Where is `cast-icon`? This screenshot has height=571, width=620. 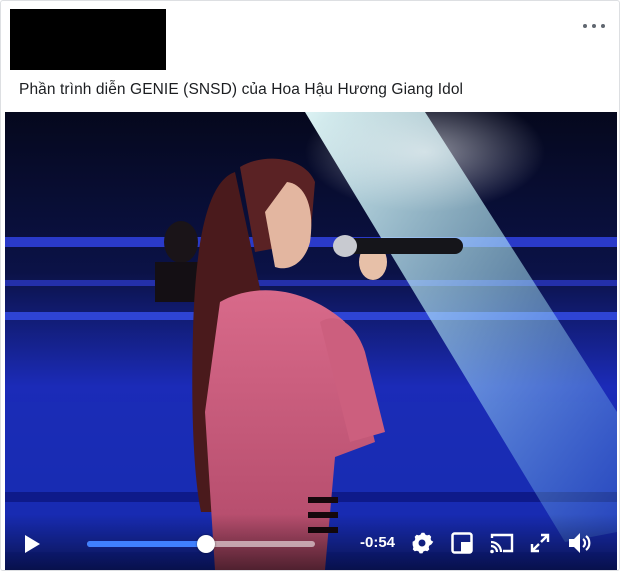
cast-icon is located at coordinates (502, 543).